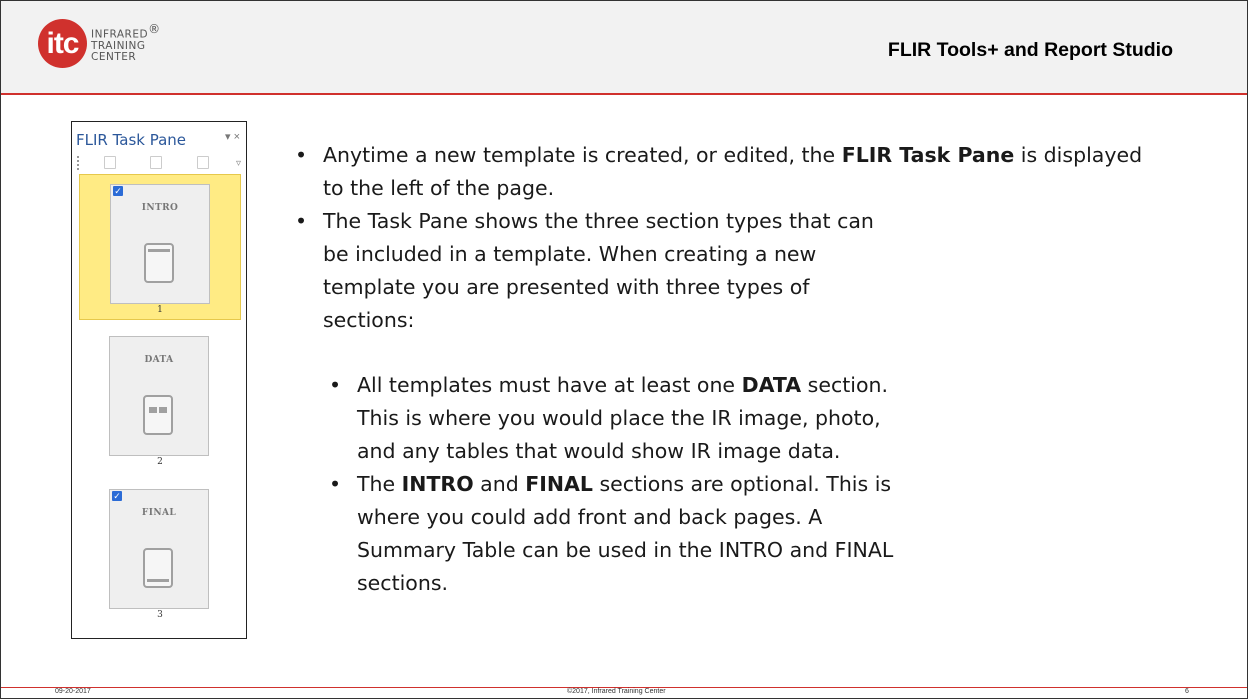  Describe the element at coordinates (238, 163) in the screenshot. I see `toolbar-overflow-icon: ▿` at that location.